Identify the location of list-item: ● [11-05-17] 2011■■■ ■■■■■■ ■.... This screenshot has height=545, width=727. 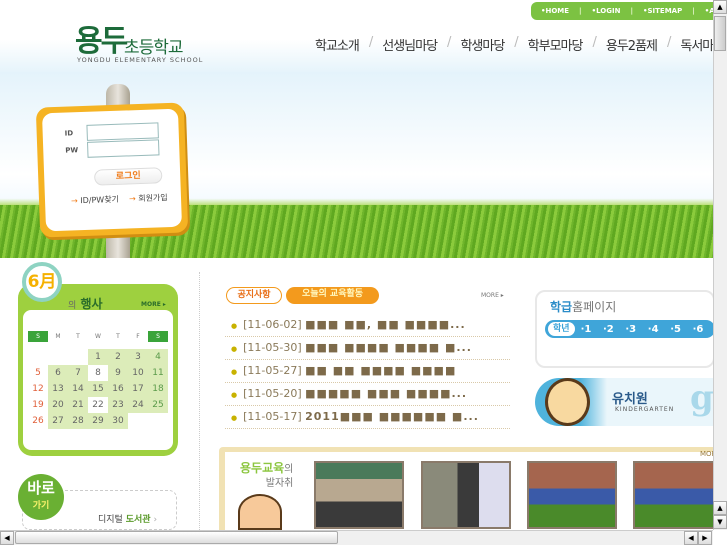
(367, 417).